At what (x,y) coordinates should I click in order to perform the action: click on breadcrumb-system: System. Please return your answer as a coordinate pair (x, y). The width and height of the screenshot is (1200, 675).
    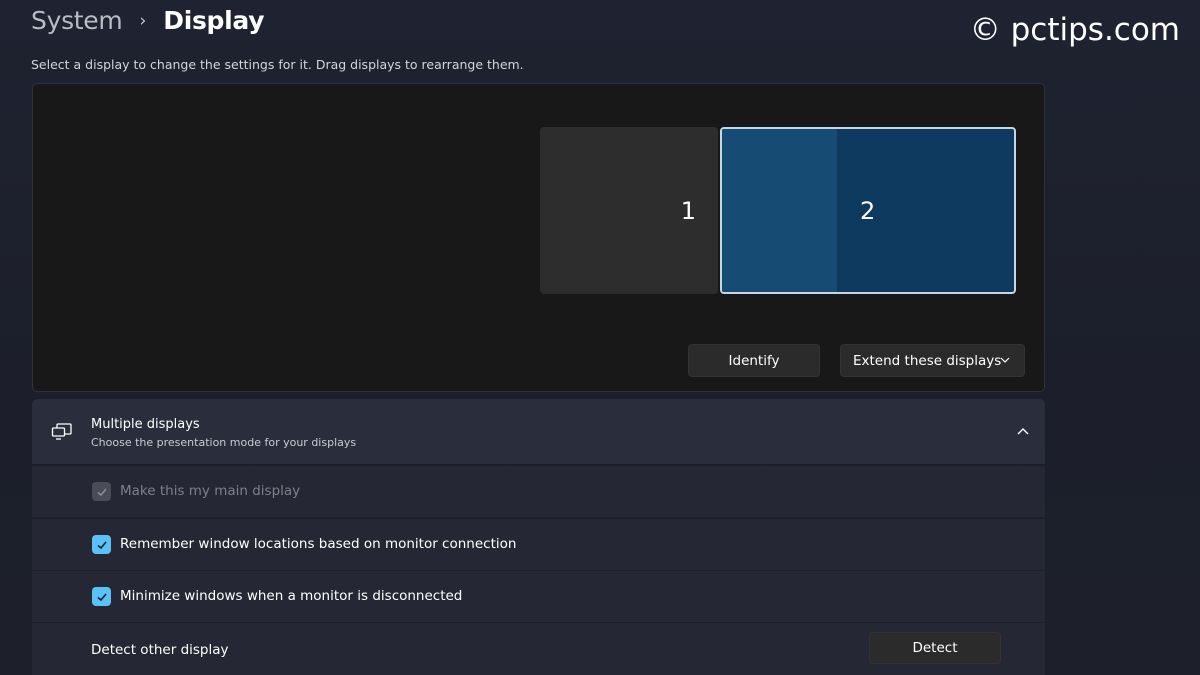
    Looking at the image, I should click on (77, 20).